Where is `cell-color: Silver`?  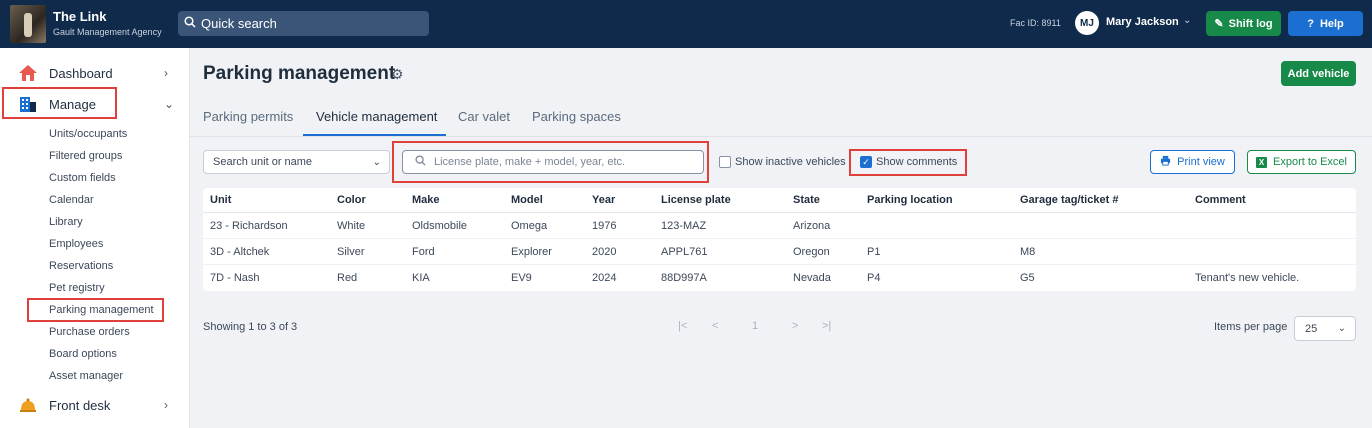 cell-color: Silver is located at coordinates (351, 252).